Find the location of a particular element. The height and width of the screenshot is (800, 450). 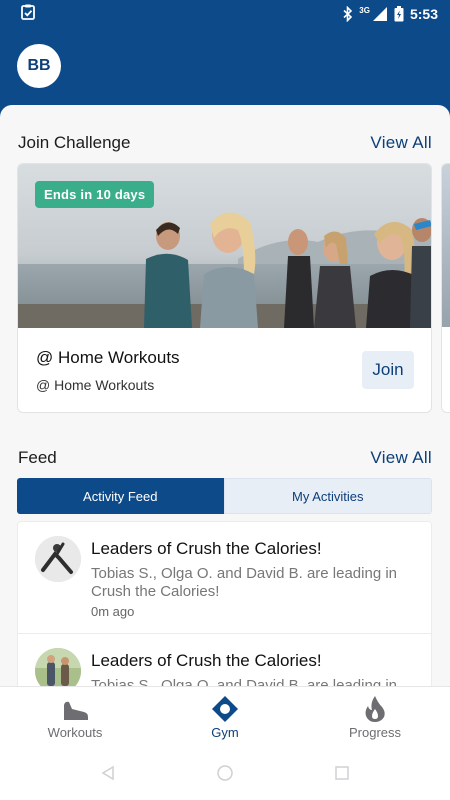

bluetooth-icon is located at coordinates (348, 14).